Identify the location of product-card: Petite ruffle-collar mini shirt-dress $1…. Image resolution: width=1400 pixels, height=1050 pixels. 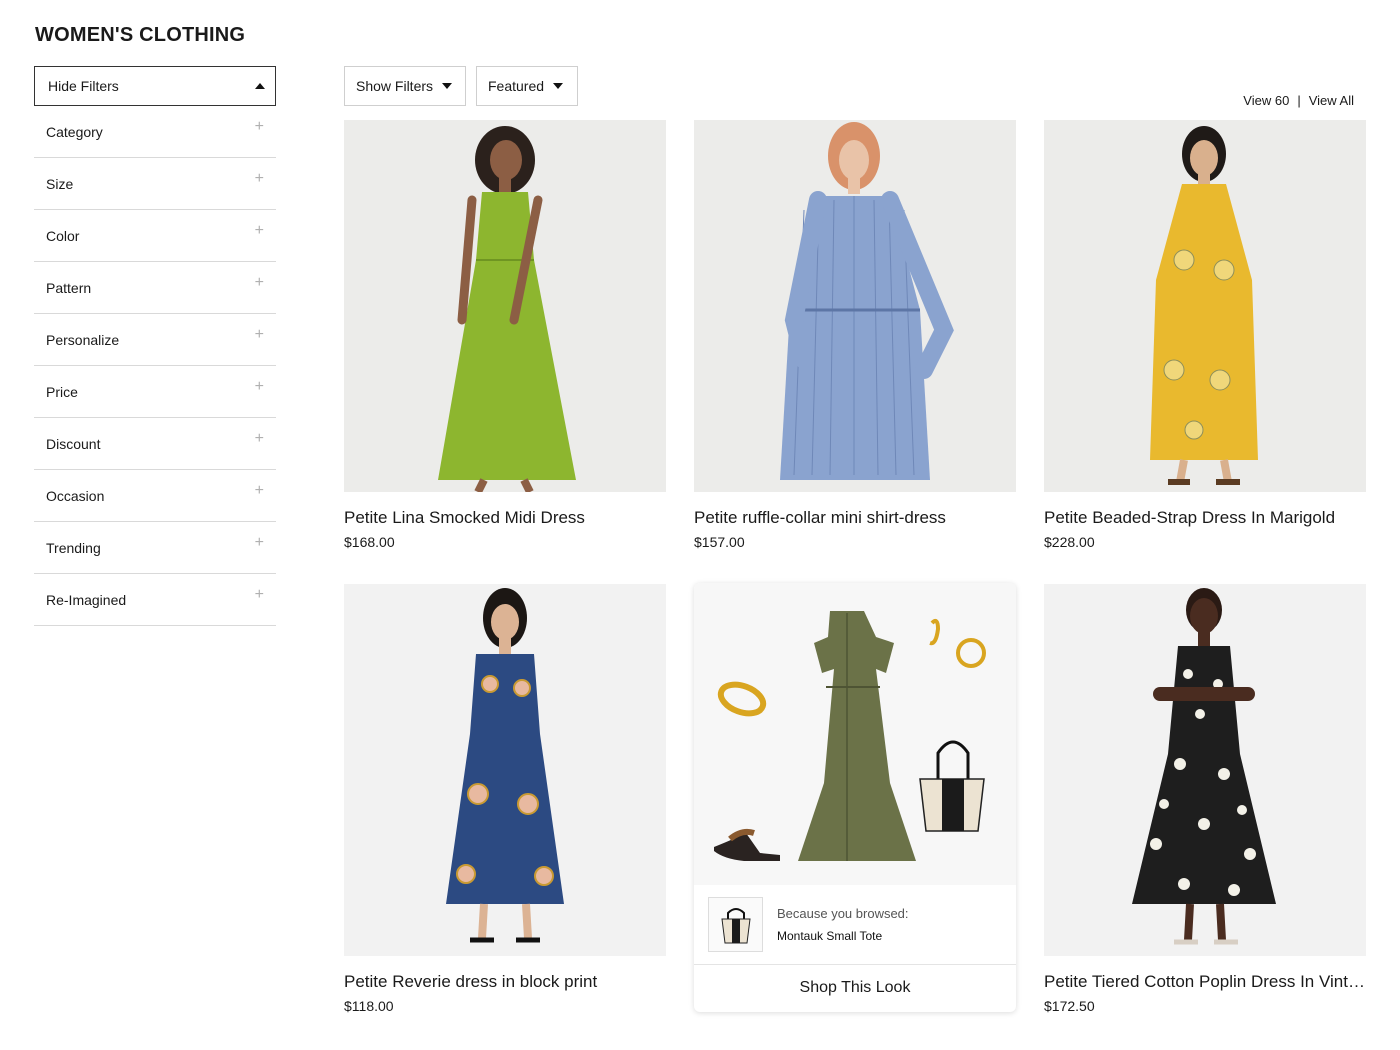
(855, 335).